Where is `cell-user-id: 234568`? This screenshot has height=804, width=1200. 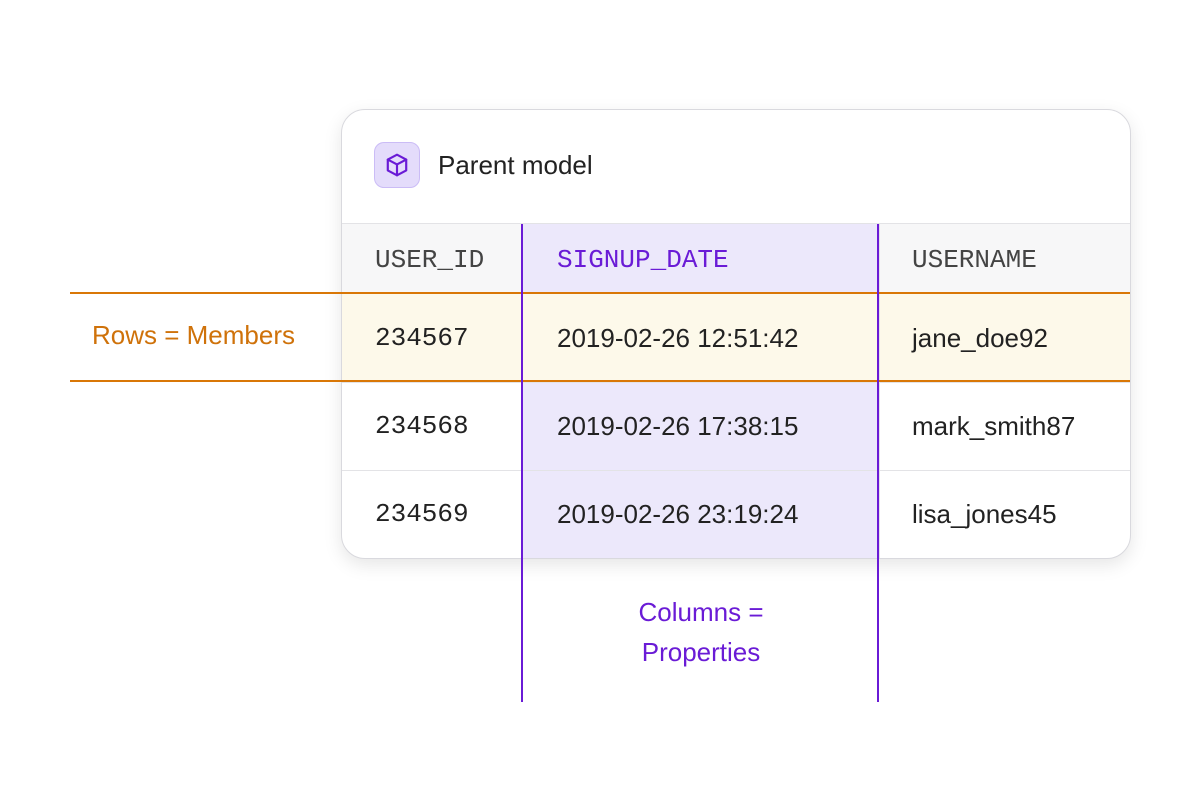 cell-user-id: 234568 is located at coordinates (422, 426).